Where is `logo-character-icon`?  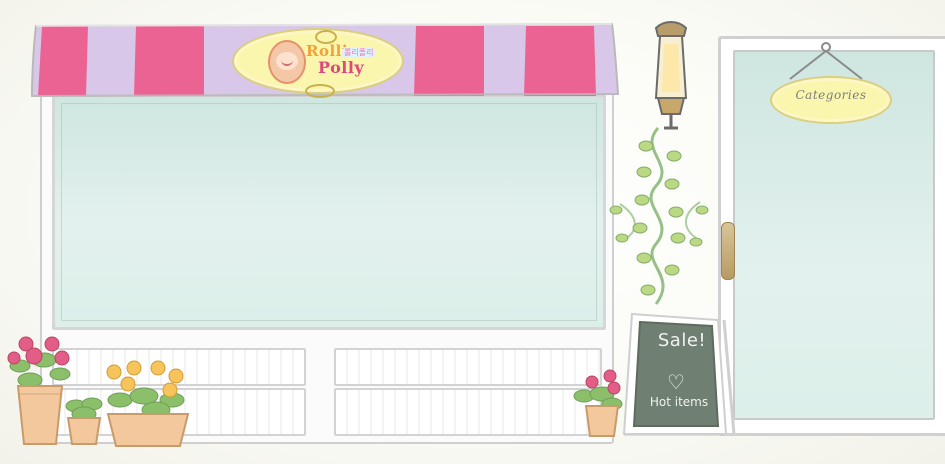
logo-character-icon is located at coordinates (287, 62).